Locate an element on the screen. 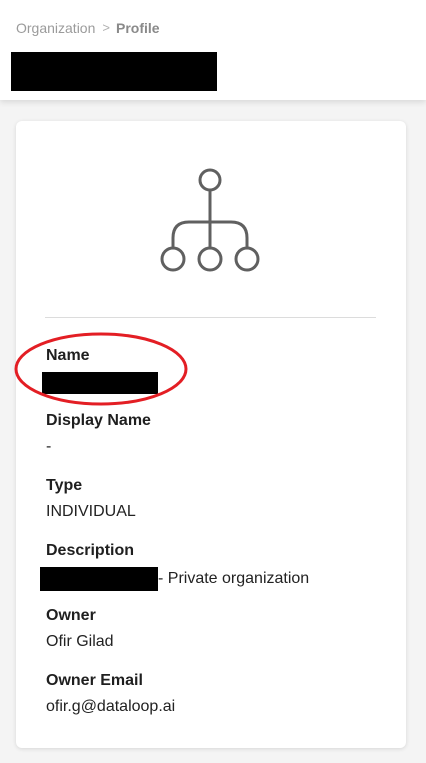 Image resolution: width=426 pixels, height=763 pixels. field-display-name: Display Name - is located at coordinates (216, 434).